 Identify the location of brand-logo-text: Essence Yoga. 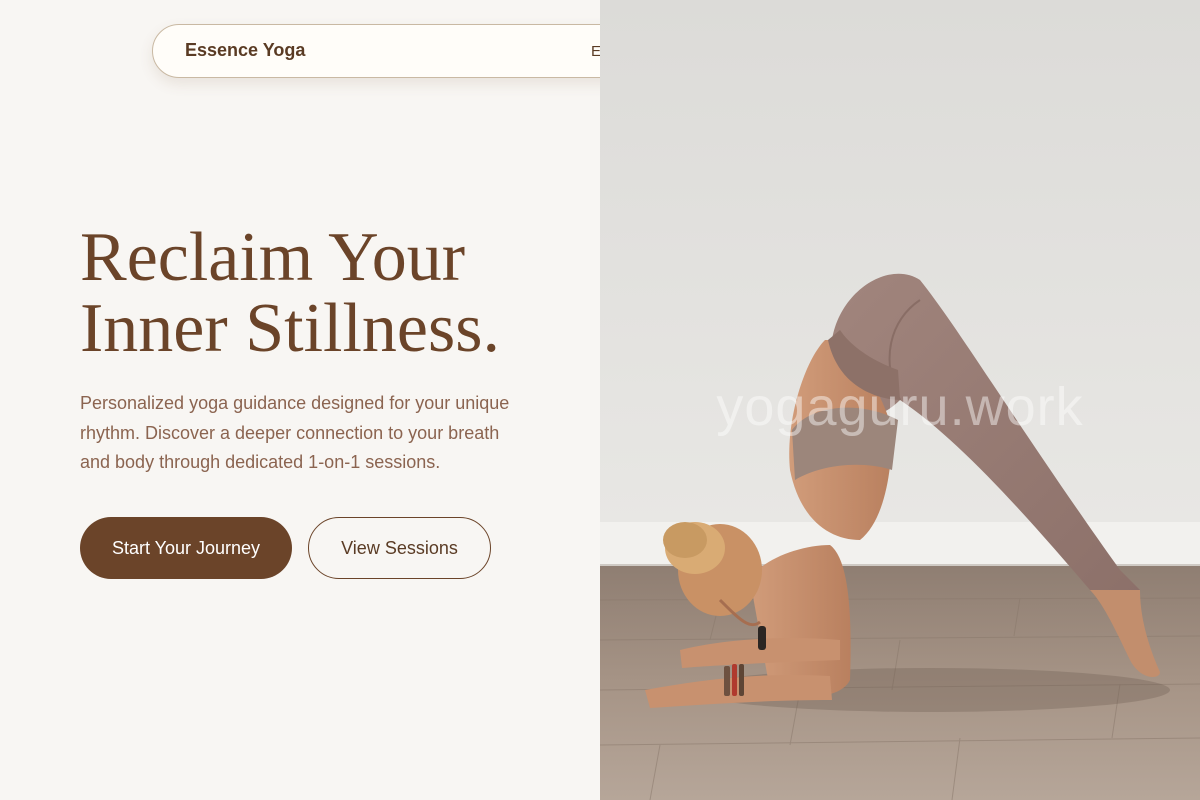
(245, 50).